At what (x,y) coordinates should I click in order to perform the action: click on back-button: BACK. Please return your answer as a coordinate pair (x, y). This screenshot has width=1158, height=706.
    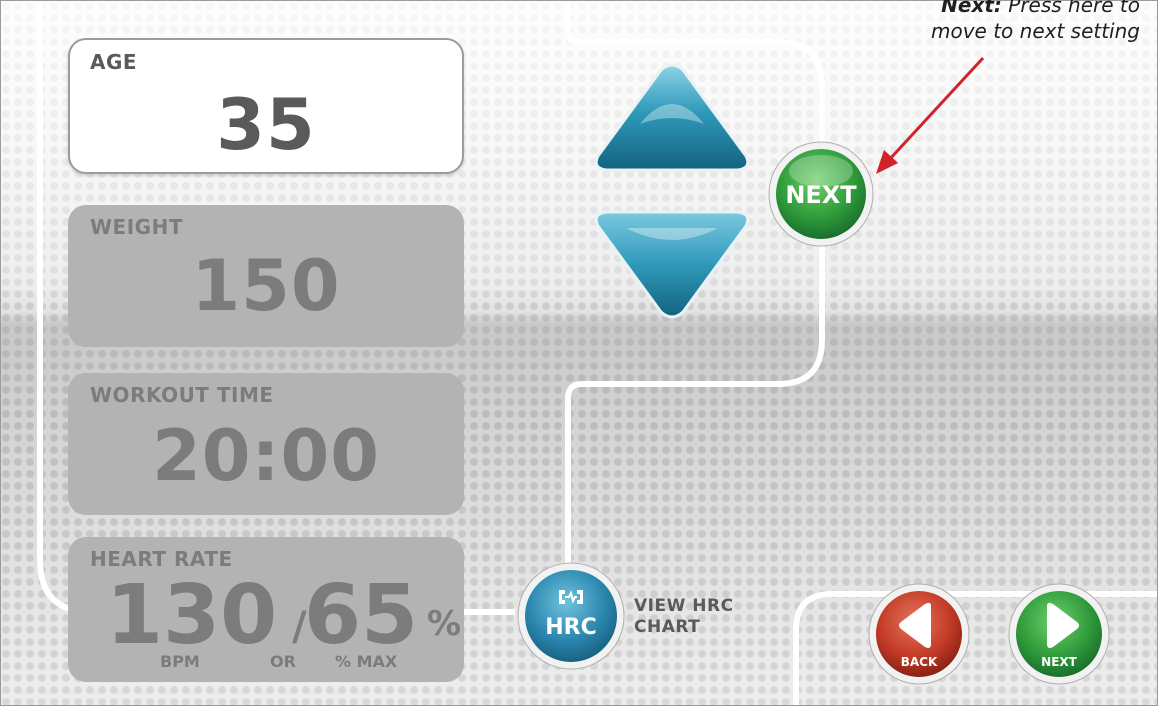
    Looking at the image, I should click on (919, 634).